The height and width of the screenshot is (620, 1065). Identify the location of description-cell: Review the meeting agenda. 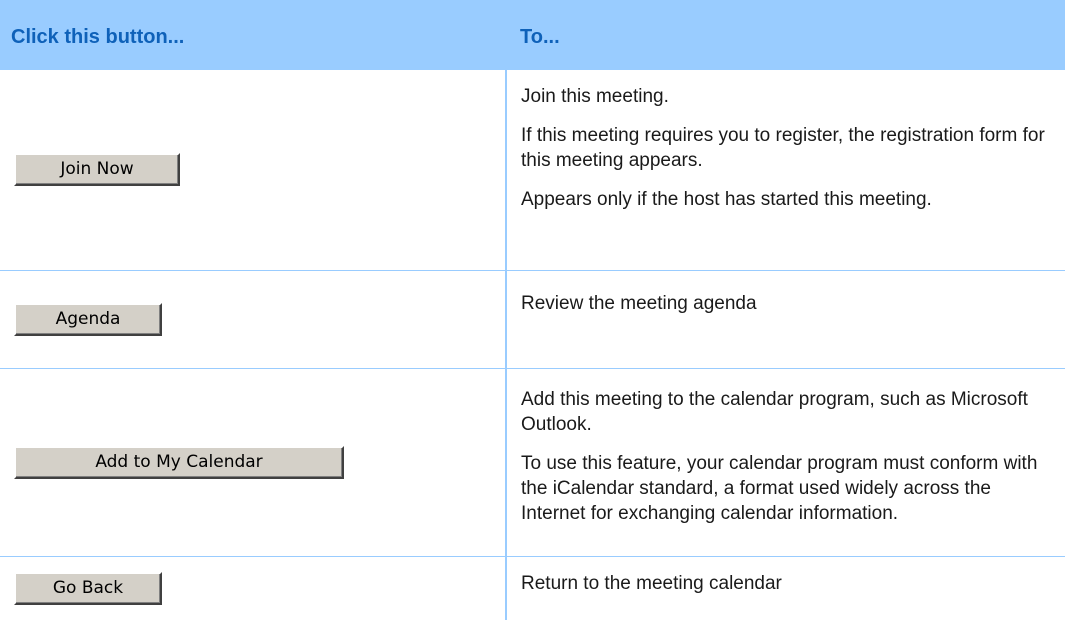
(785, 319).